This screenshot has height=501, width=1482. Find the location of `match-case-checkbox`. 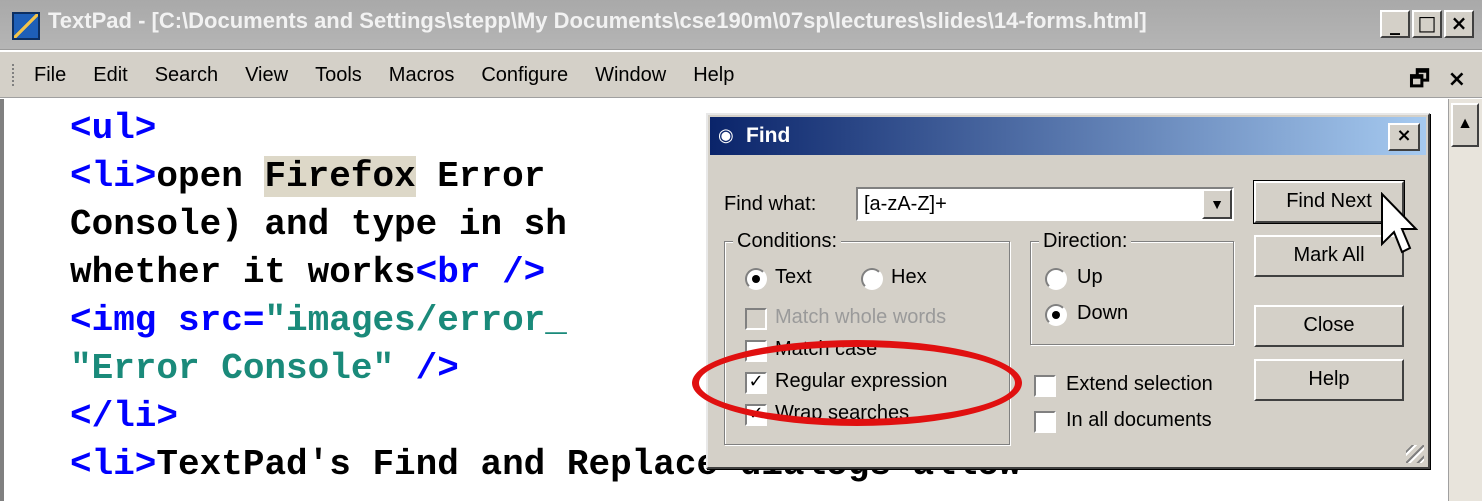

match-case-checkbox is located at coordinates (756, 351).